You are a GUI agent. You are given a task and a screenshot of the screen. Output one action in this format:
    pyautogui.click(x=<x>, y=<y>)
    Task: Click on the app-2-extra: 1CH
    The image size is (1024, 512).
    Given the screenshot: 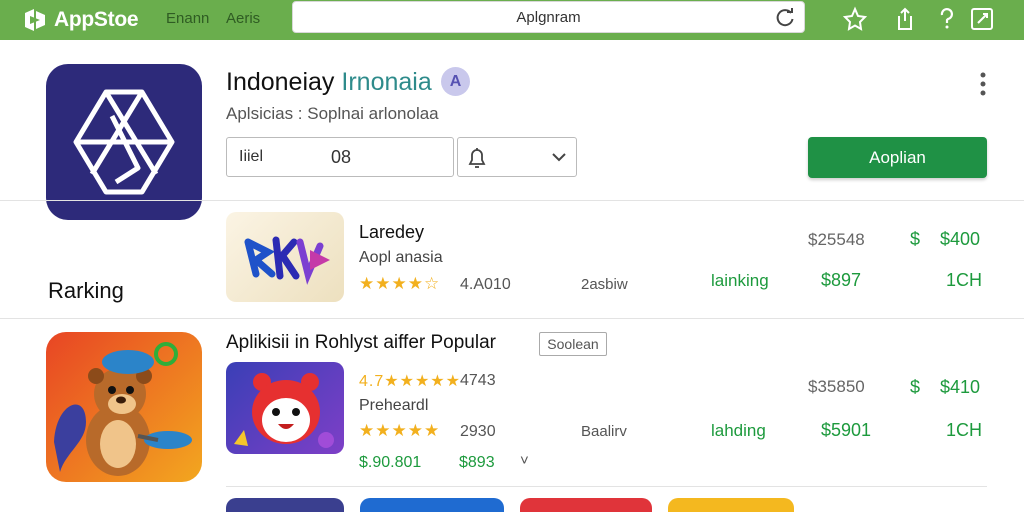 What is the action you would take?
    pyautogui.click(x=964, y=430)
    